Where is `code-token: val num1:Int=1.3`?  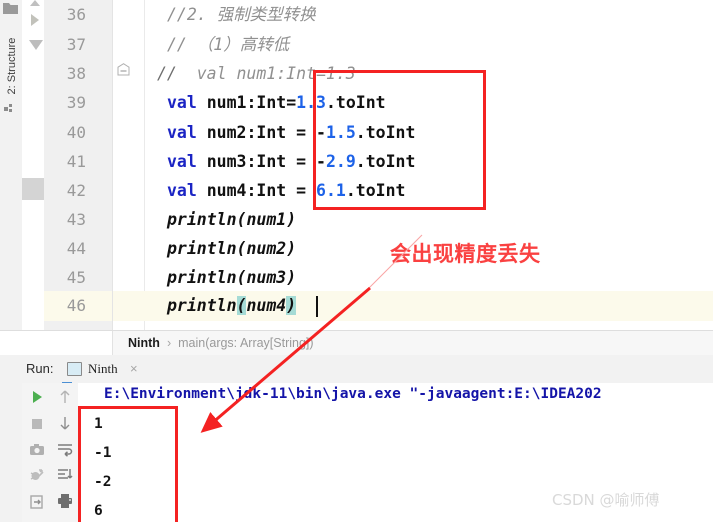 code-token: val num1:Int=1.3 is located at coordinates (266, 73).